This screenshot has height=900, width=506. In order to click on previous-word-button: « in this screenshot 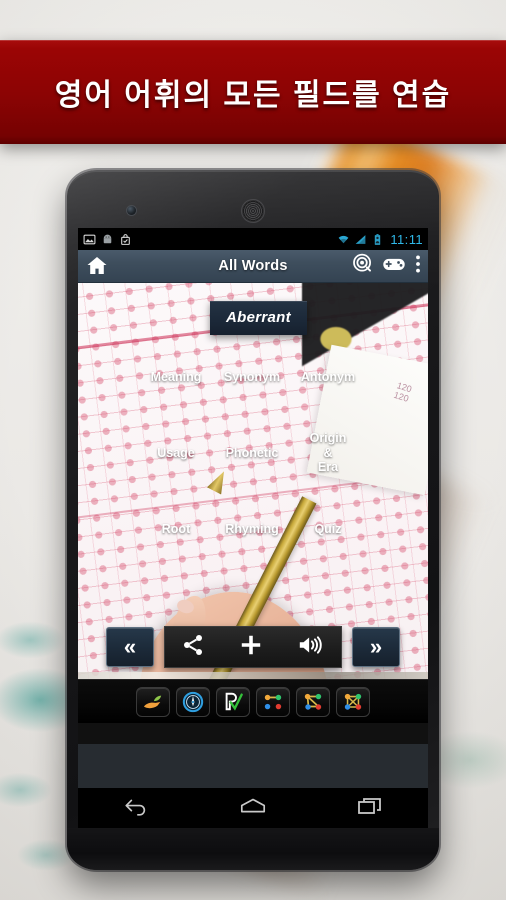, I will do `click(130, 647)`.